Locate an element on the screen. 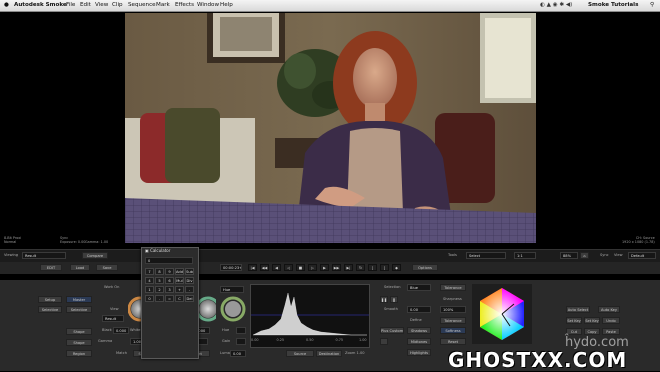 Image resolution: width=660 pixels, height=372 pixels. frame-back-icon: ◁ is located at coordinates (288, 267).